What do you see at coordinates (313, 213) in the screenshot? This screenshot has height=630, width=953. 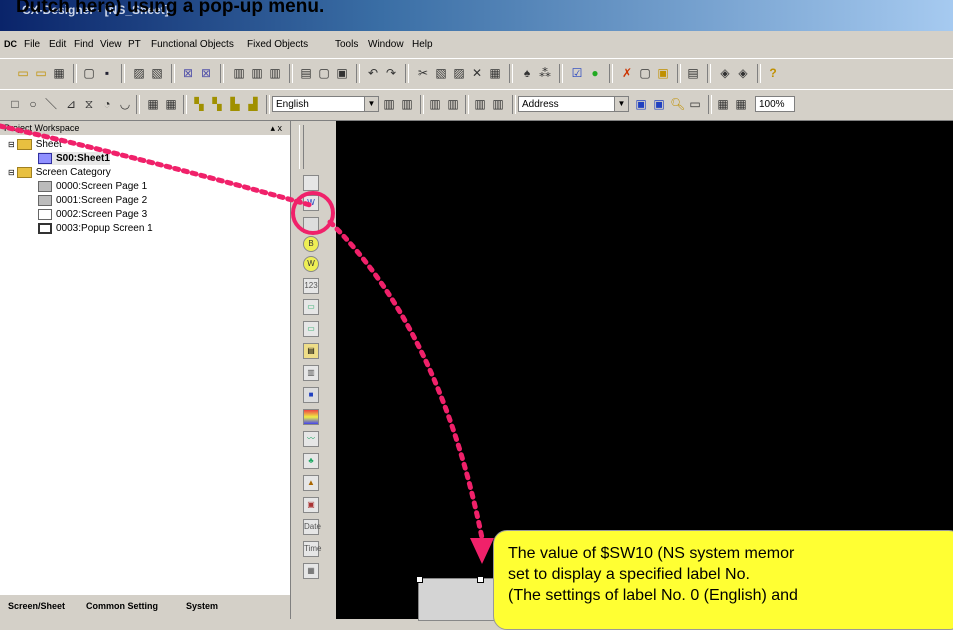 I see `highlight-circle` at bounding box center [313, 213].